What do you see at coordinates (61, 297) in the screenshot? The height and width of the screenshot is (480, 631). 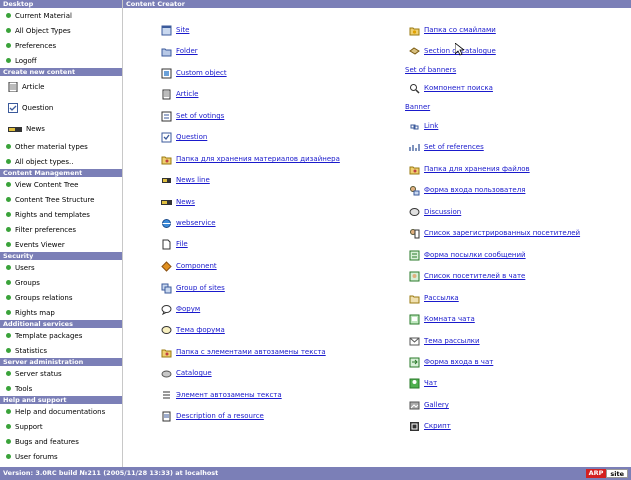 I see `sidebar-item-groups-relations: Groups relations` at bounding box center [61, 297].